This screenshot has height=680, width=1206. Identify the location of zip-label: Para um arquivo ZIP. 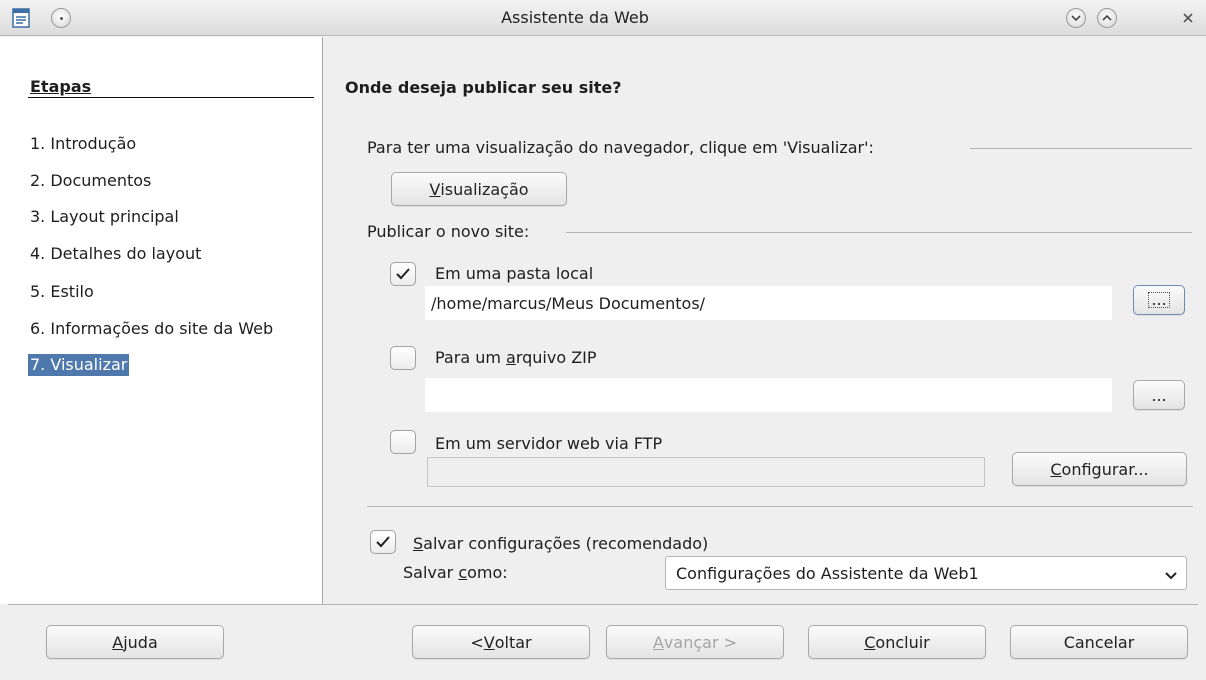
(516, 357).